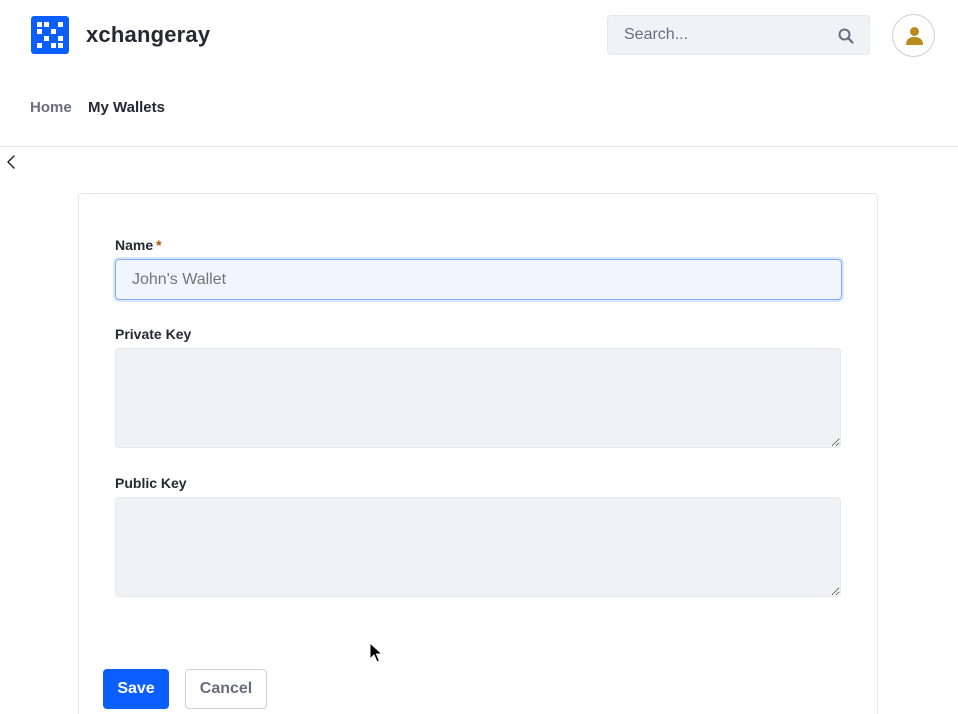 The image size is (958, 714). What do you see at coordinates (11, 162) in the screenshot?
I see `back-arrow-icon` at bounding box center [11, 162].